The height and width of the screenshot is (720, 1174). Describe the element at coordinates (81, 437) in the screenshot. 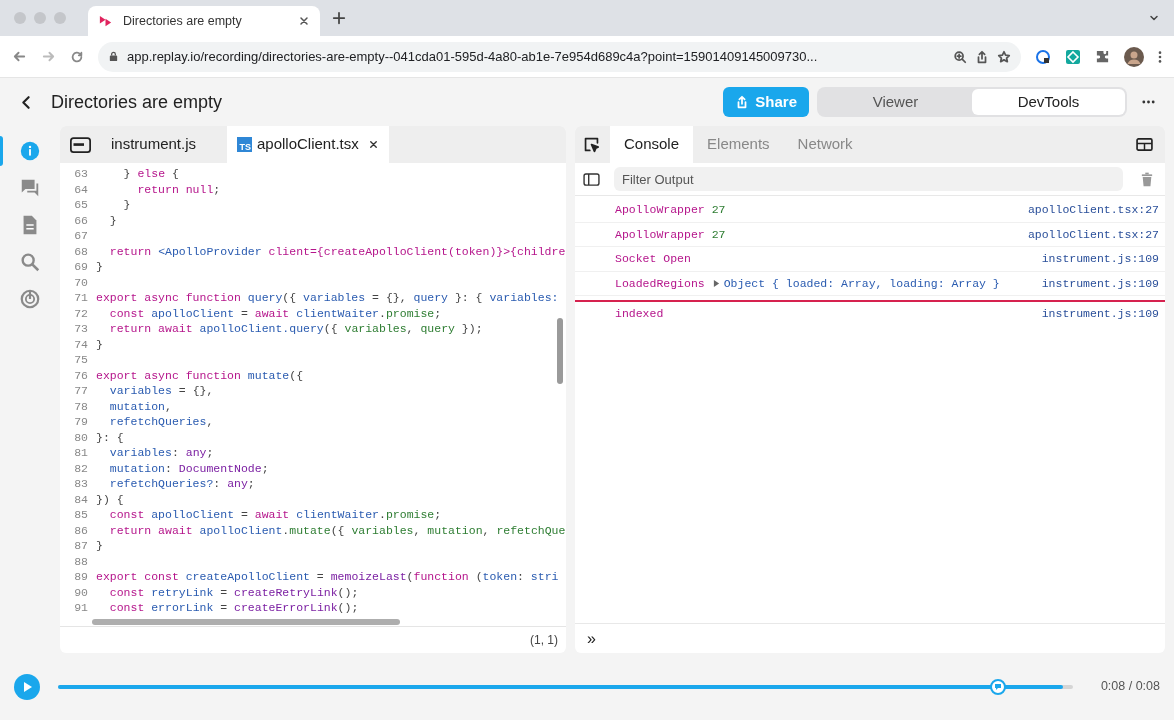

I see `line-number: 80` at that location.